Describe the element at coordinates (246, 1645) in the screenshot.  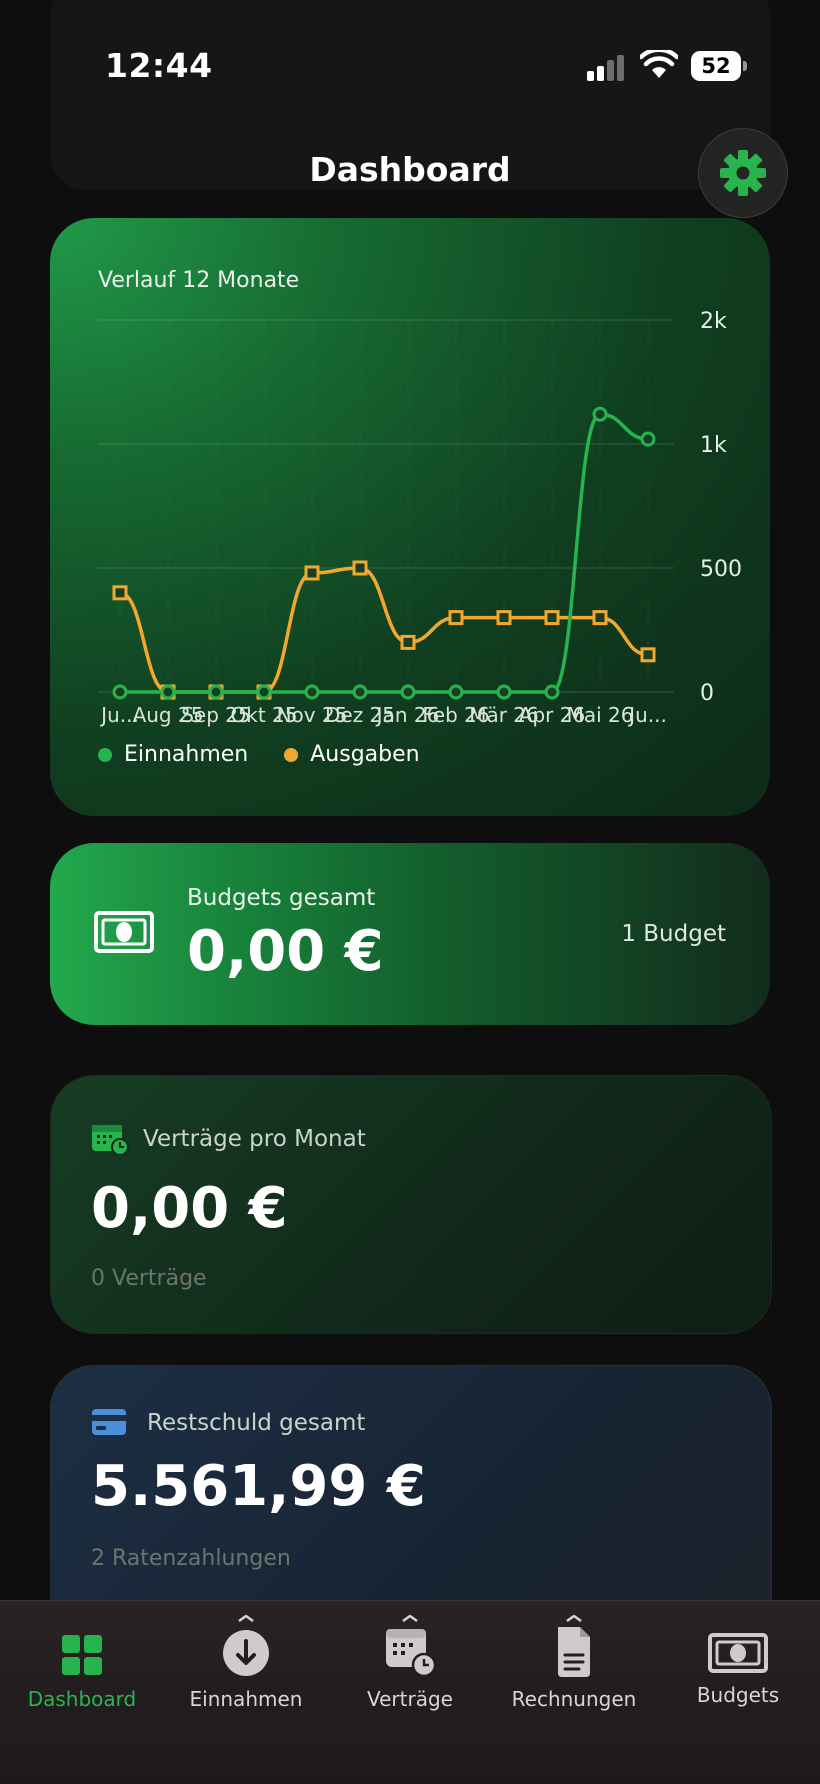
I see `income-icon` at that location.